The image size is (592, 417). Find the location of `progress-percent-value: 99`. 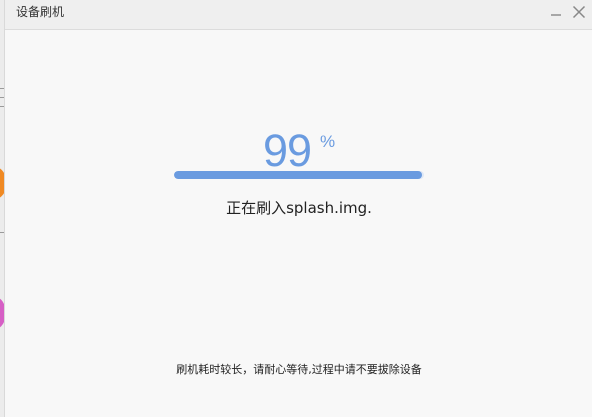

progress-percent-value: 99 is located at coordinates (287, 150).